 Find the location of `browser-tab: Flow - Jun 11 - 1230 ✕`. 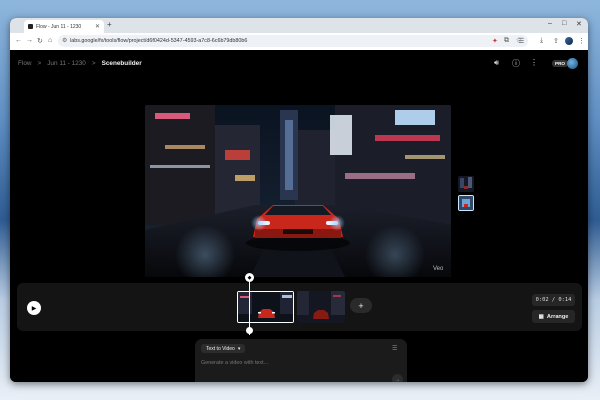

browser-tab: Flow - Jun 11 - 1230 ✕ is located at coordinates (64, 26).